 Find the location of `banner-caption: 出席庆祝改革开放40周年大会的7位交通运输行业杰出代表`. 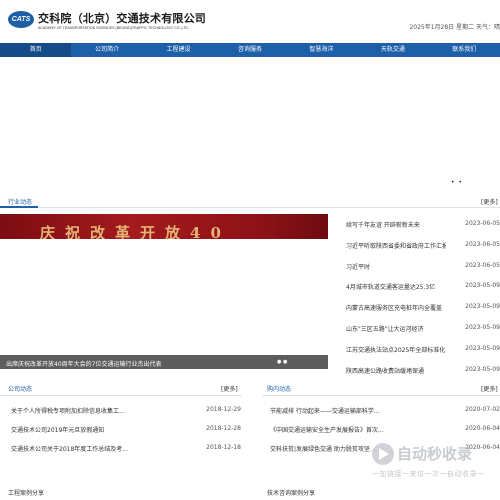

banner-caption: 出席庆祝改革开放40周年大会的7位交通运输行业杰出代表 is located at coordinates (83, 363).